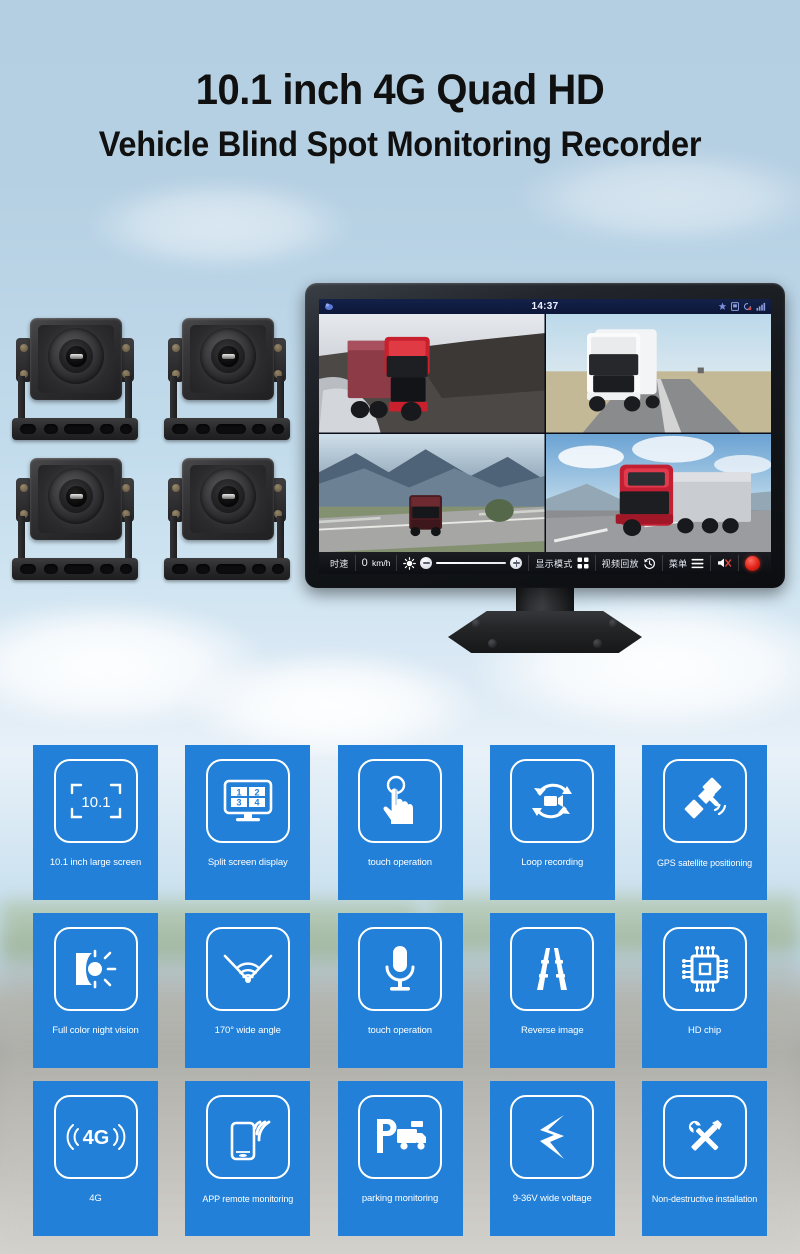  I want to click on brightness-slider, so click(471, 563).